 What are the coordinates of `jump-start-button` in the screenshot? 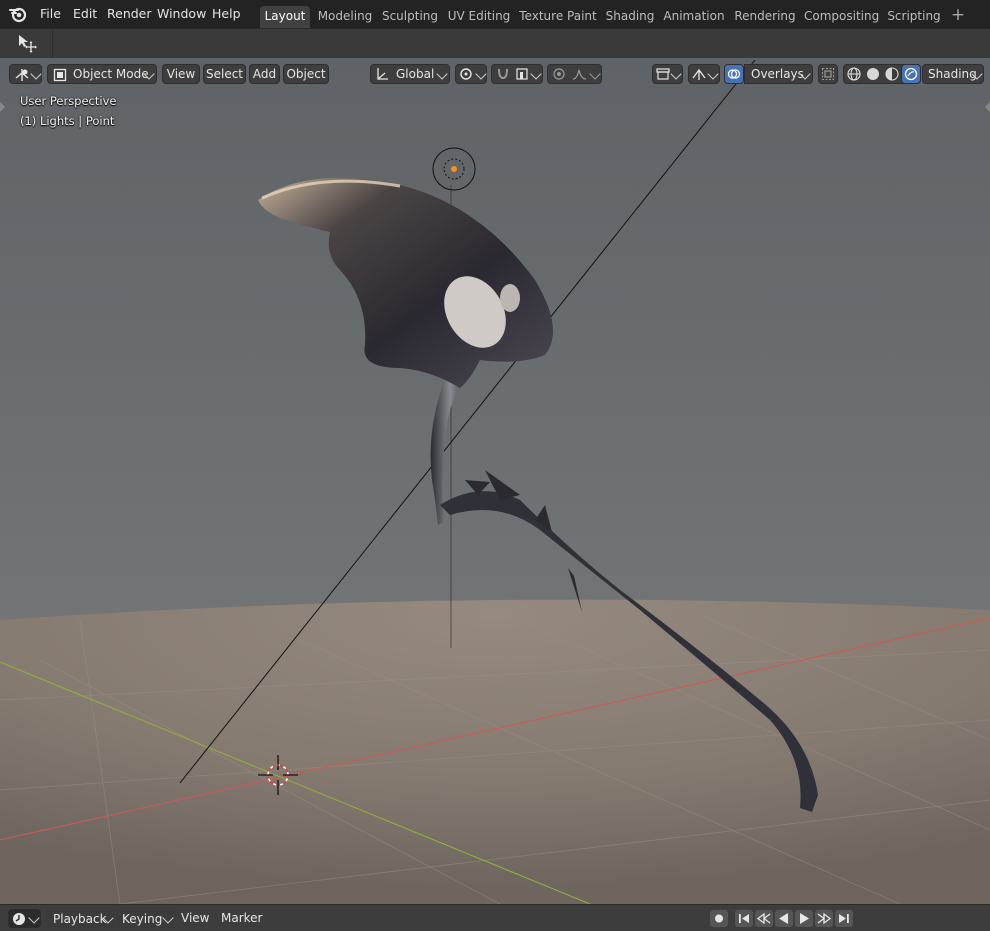 It's located at (744, 918).